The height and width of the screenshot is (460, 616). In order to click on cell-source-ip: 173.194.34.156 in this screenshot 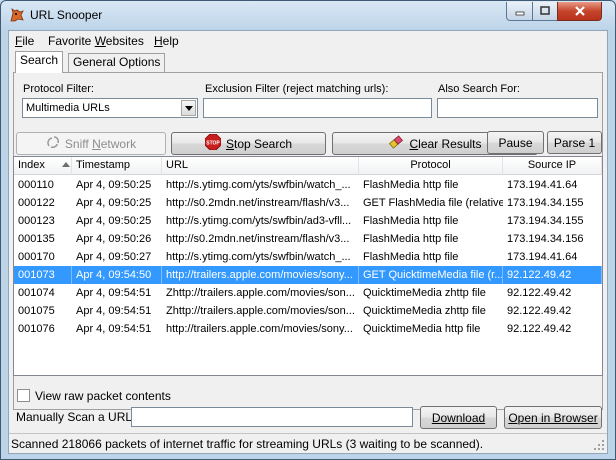, I will do `click(545, 239)`.